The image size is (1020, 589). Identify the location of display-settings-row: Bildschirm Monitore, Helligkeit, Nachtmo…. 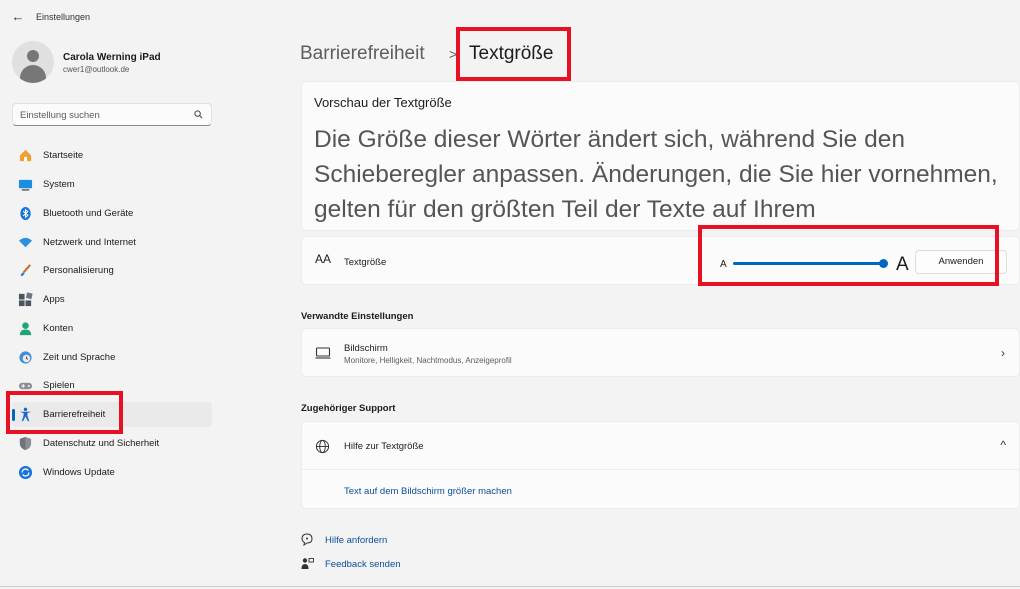
(660, 352).